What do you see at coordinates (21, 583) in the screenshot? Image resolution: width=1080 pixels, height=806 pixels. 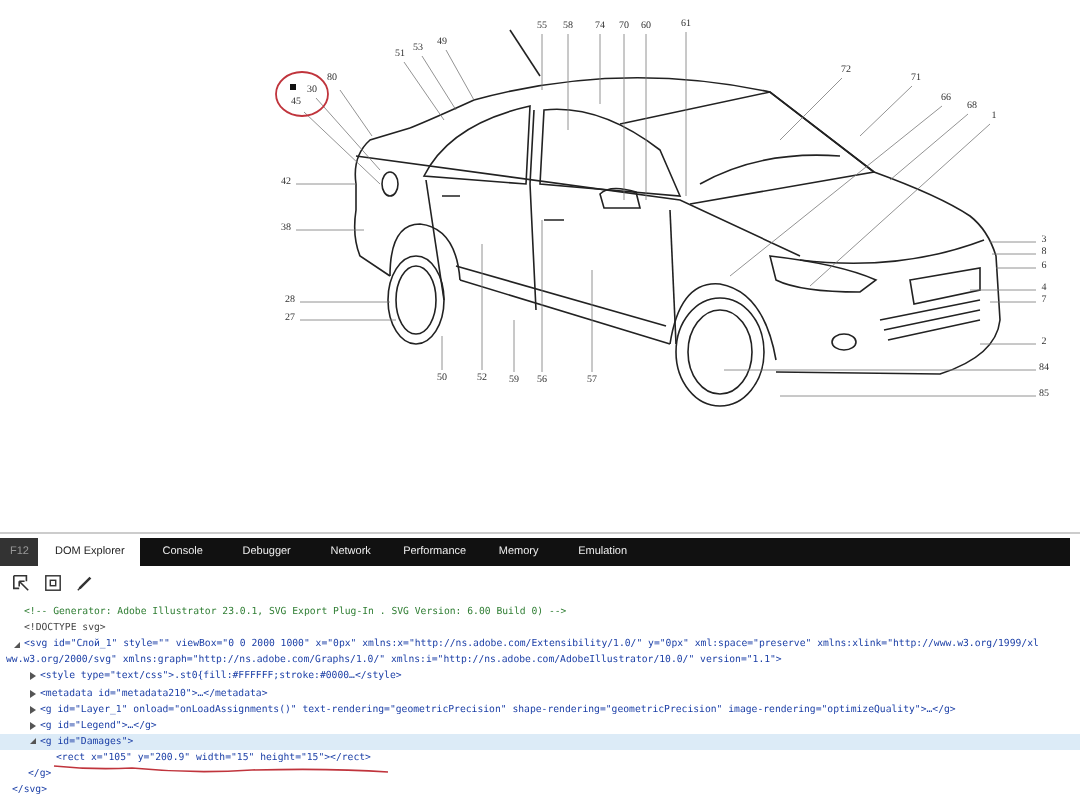 I see `select-element-icon` at bounding box center [21, 583].